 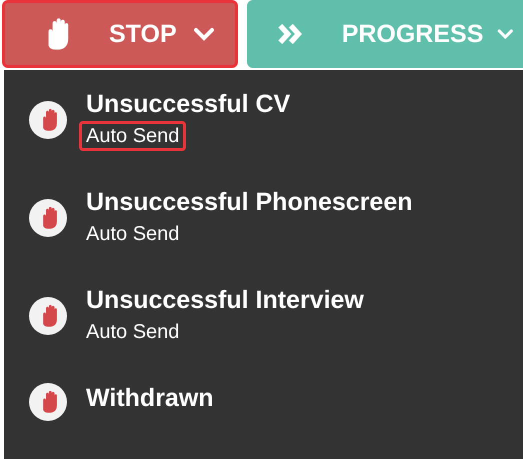 What do you see at coordinates (132, 136) in the screenshot?
I see `menu-item-subtitle: Auto Send` at bounding box center [132, 136].